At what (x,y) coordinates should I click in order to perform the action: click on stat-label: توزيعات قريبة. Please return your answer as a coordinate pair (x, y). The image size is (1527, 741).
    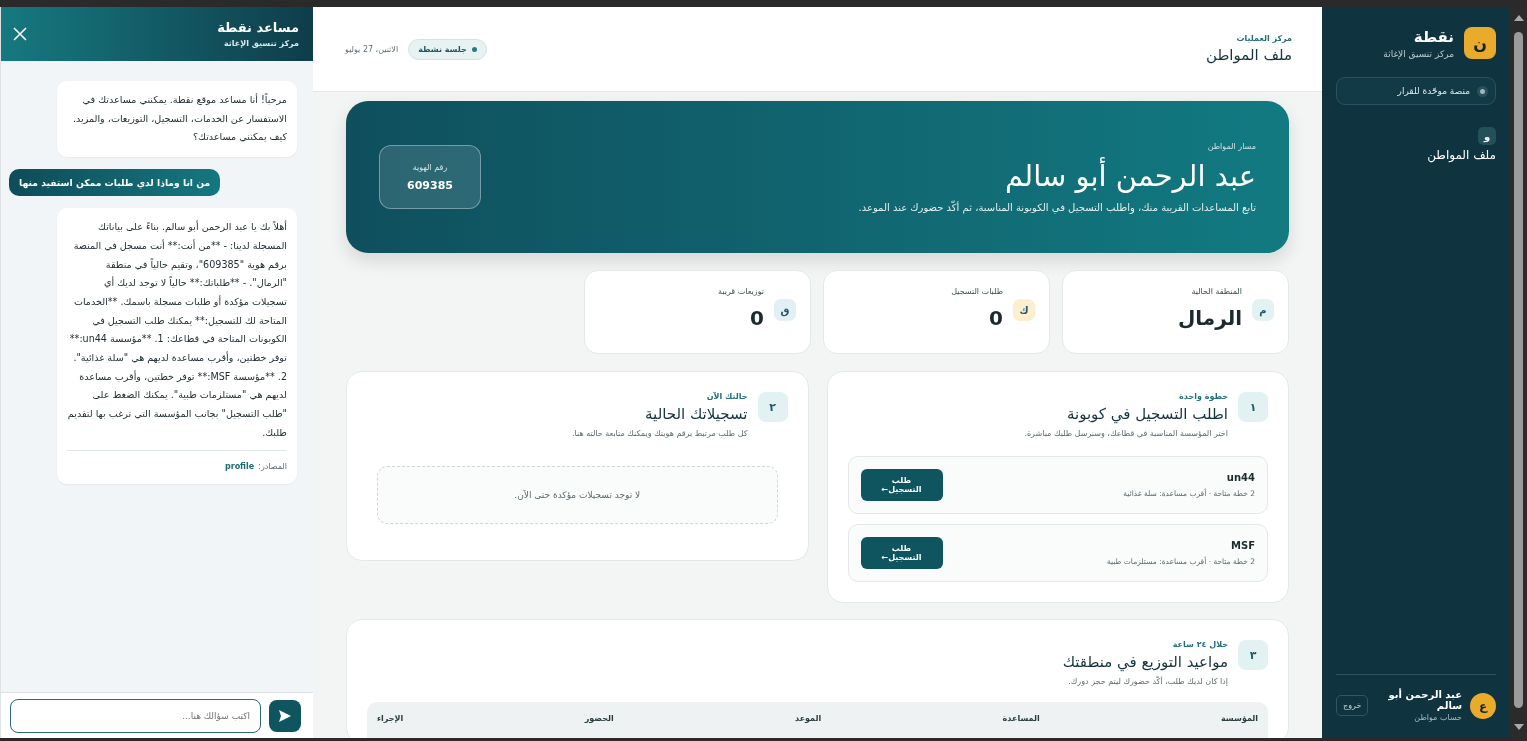
    Looking at the image, I should click on (741, 291).